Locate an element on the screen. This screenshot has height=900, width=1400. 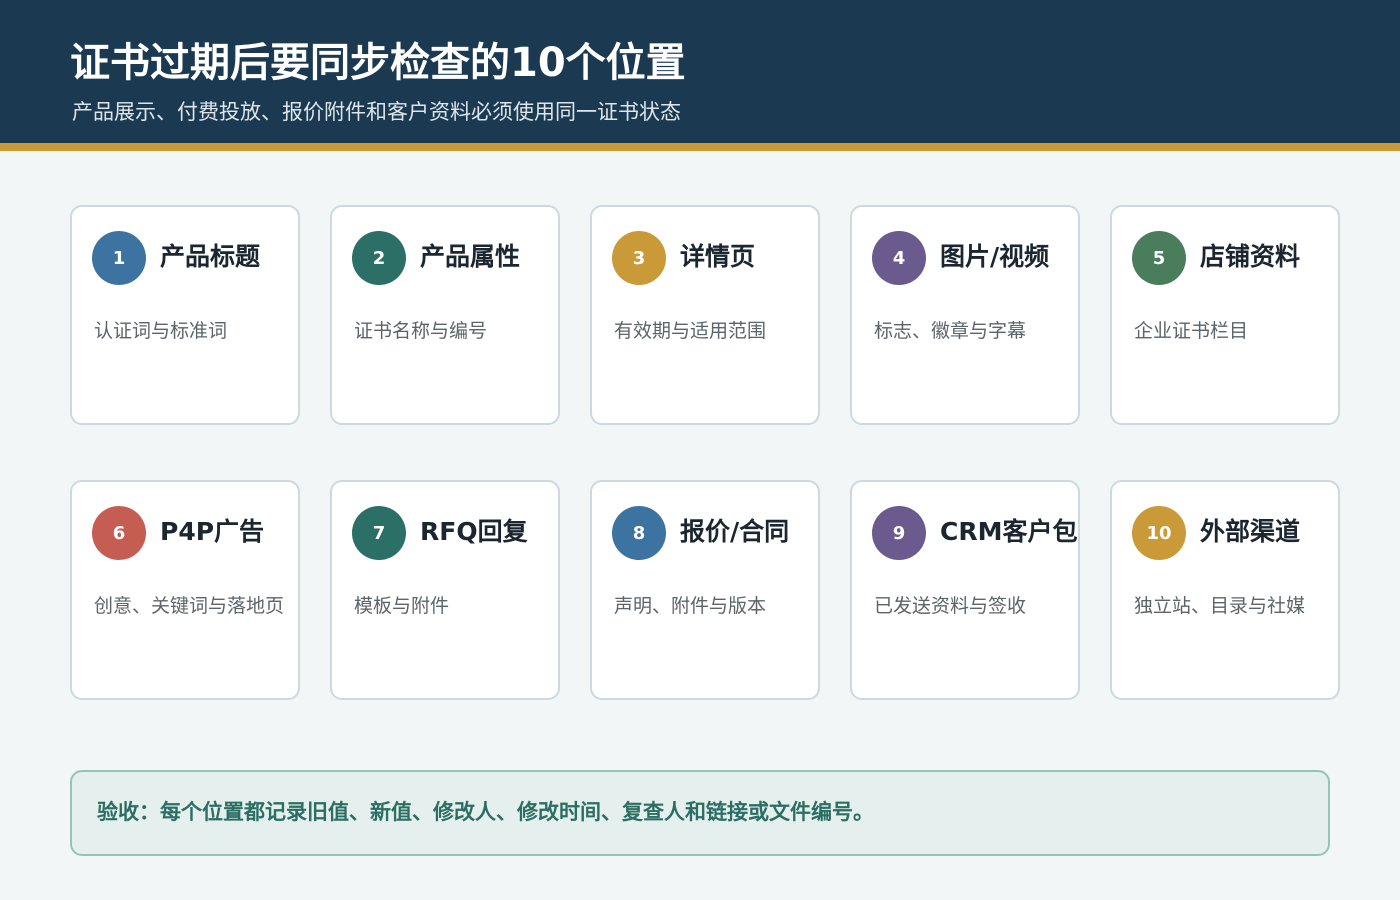
number-badge: 6 is located at coordinates (119, 533).